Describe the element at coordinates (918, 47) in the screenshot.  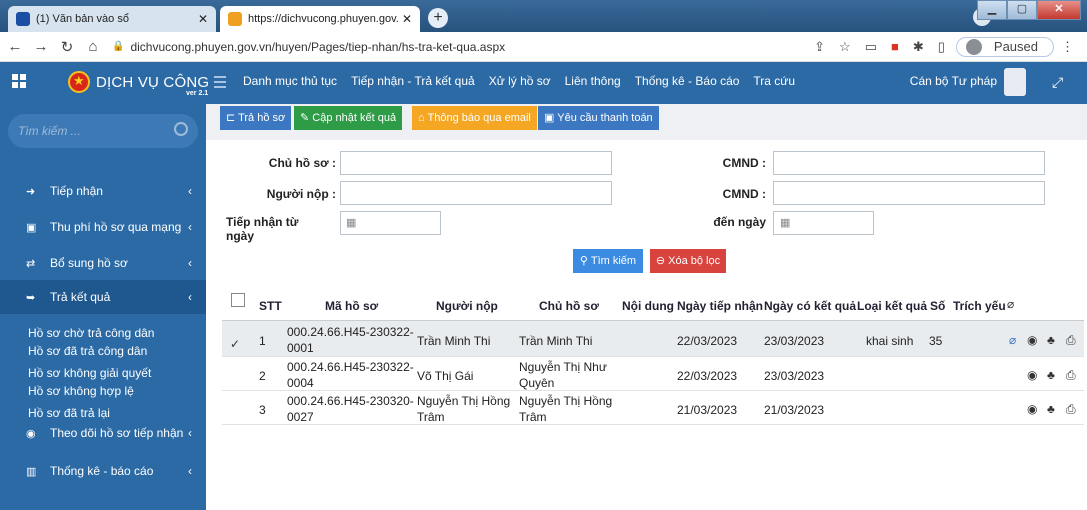
I see `puzzle-icon: ✱` at that location.